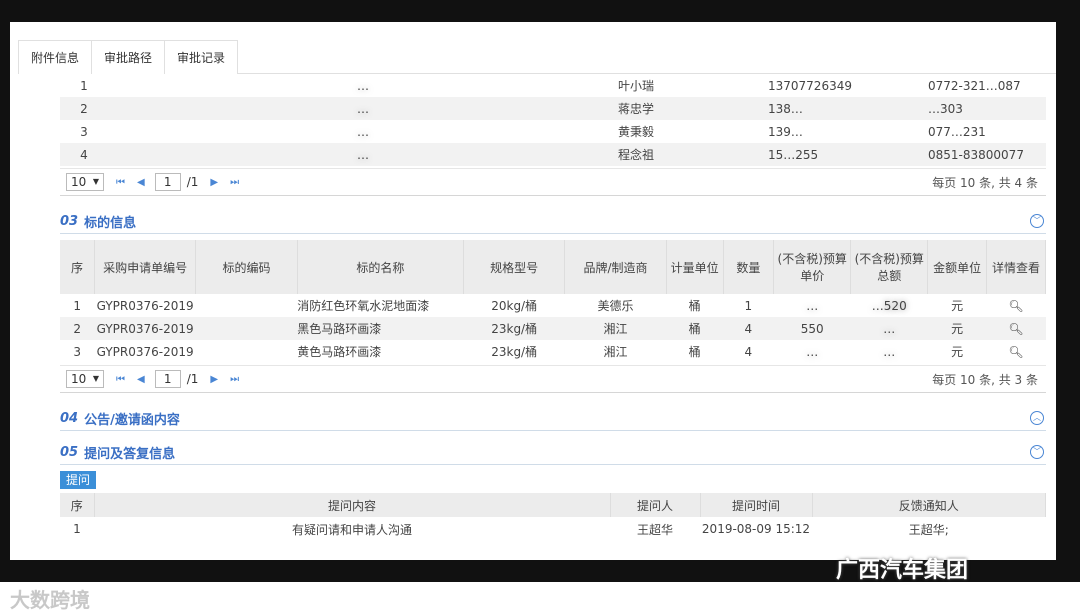 This screenshot has width=1080, height=614. What do you see at coordinates (636, 109) in the screenshot?
I see `contact-name: 蒋忠学` at bounding box center [636, 109].